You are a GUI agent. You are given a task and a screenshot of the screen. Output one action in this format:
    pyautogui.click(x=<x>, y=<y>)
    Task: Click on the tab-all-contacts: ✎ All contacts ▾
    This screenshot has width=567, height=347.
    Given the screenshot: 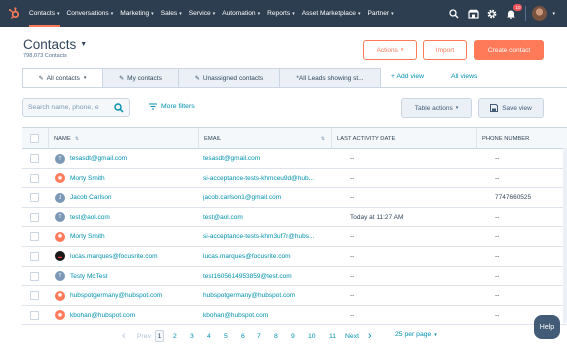 What is the action you would take?
    pyautogui.click(x=62, y=78)
    